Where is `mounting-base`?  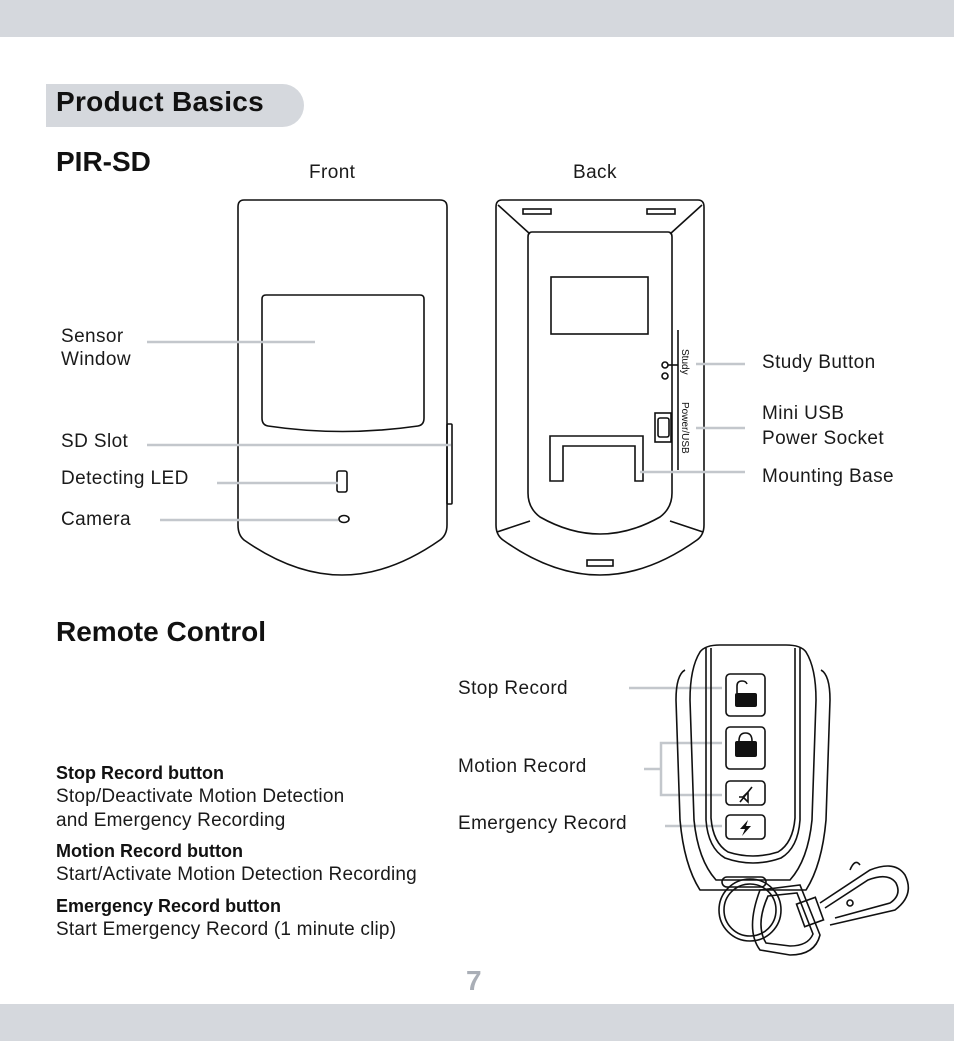 mounting-base is located at coordinates (596, 458).